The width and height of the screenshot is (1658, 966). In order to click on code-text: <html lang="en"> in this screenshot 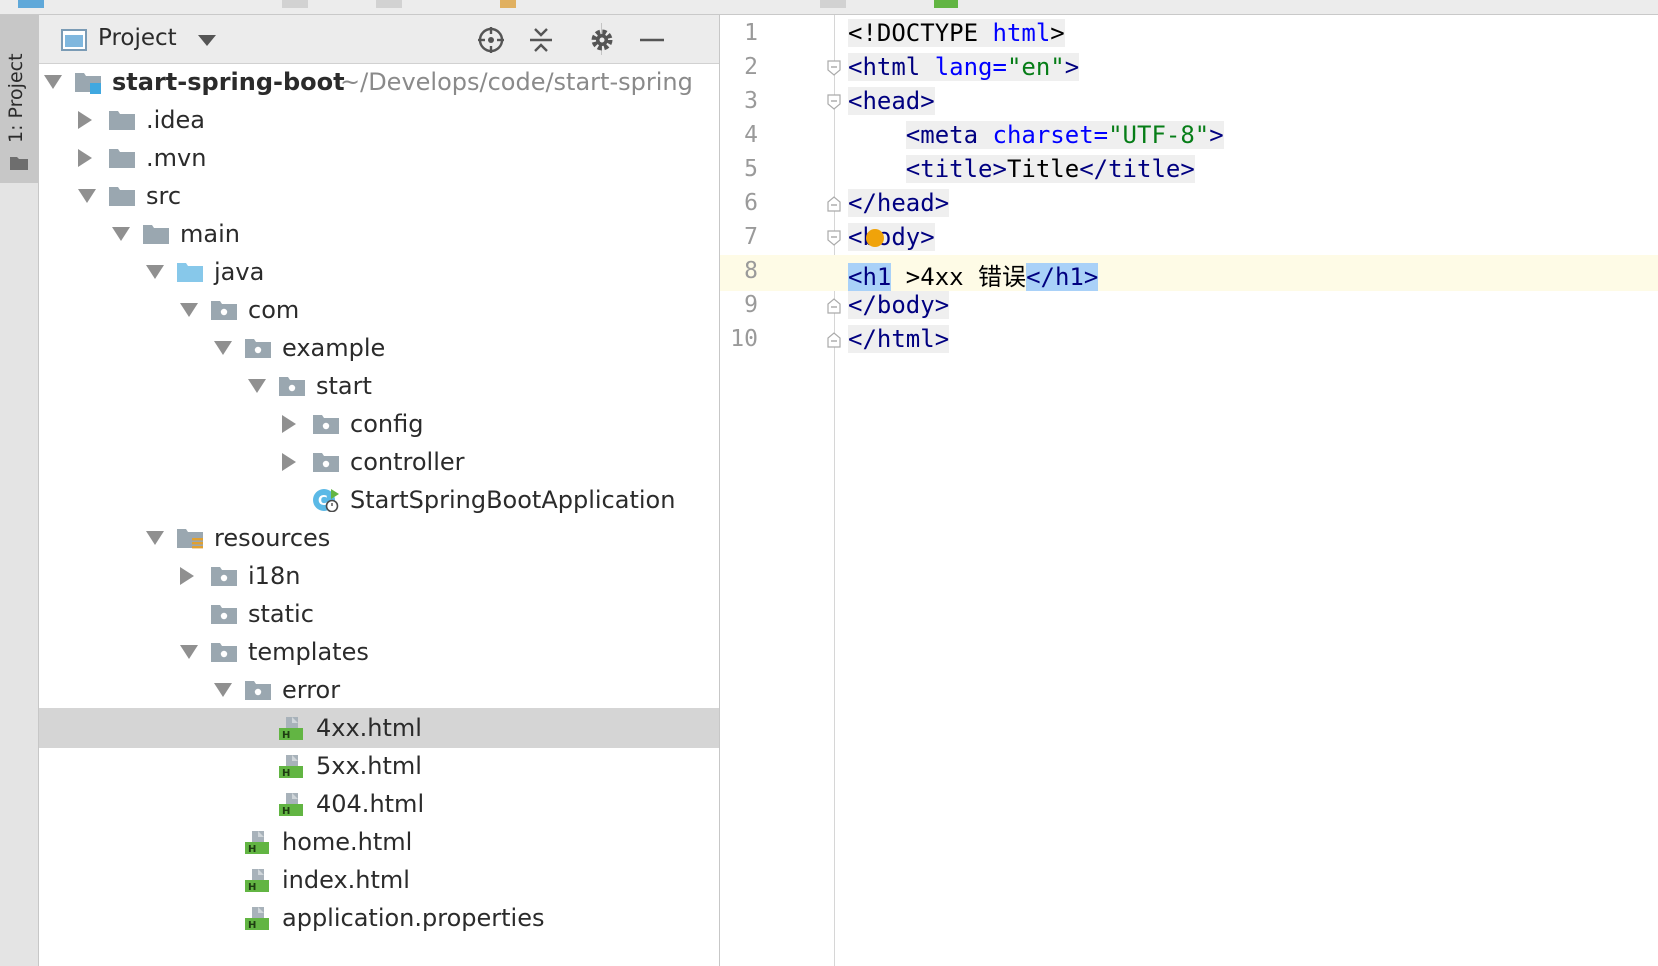, I will do `click(964, 67)`.